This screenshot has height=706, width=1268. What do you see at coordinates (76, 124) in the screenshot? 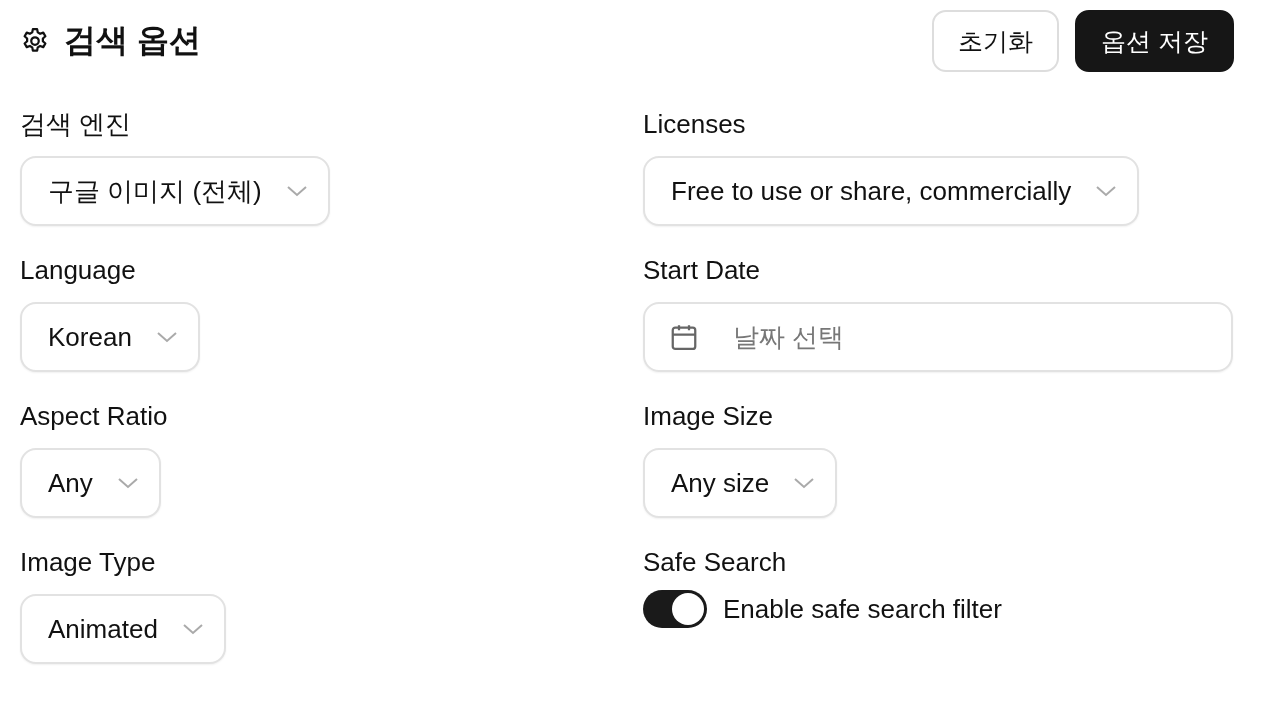
I see `field-label: 검색 엔진` at bounding box center [76, 124].